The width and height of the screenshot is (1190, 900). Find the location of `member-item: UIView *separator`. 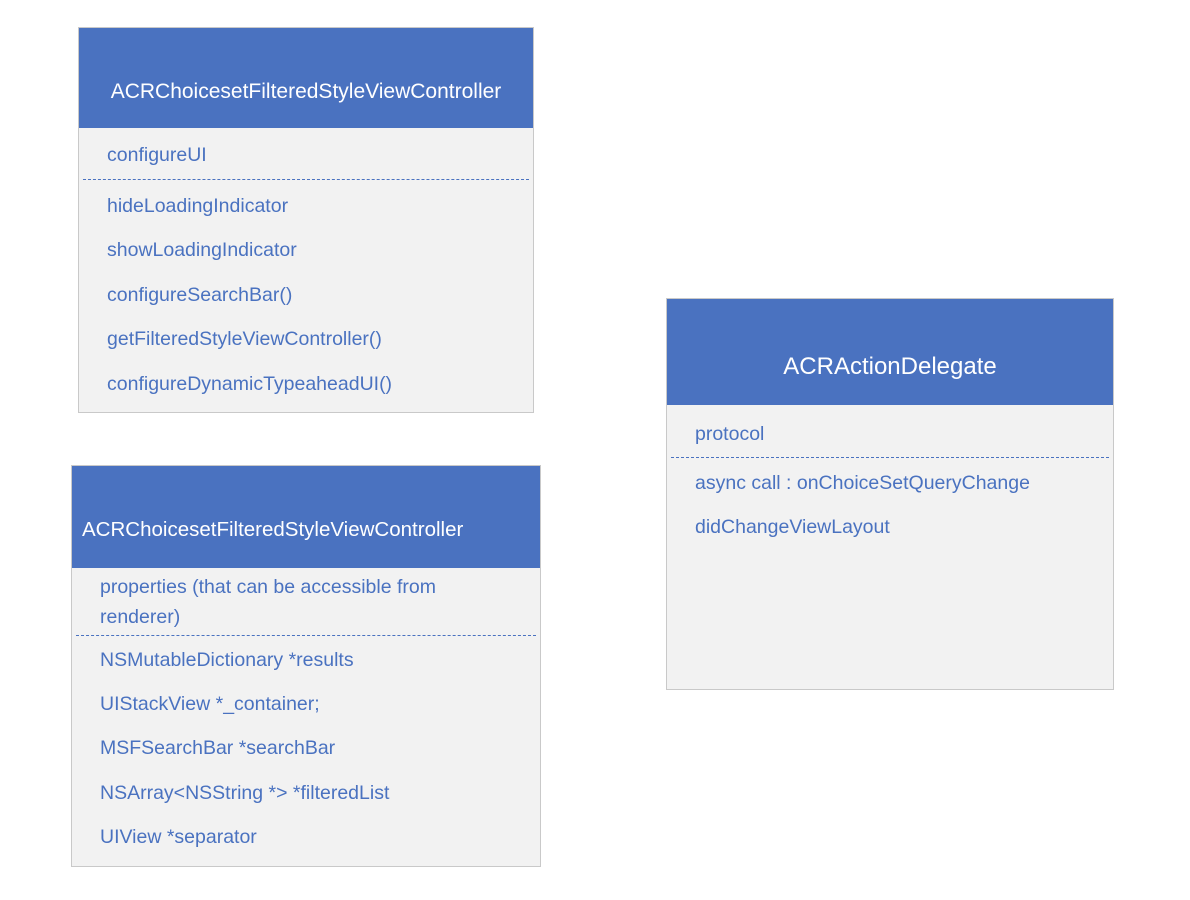

member-item: UIView *separator is located at coordinates (178, 837).